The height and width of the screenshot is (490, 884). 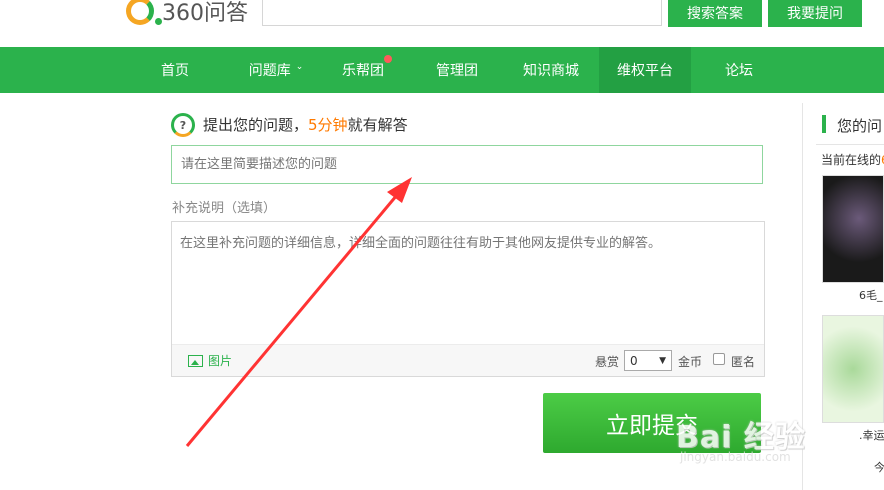 What do you see at coordinates (871, 295) in the screenshot?
I see `user-name: 6毛_` at bounding box center [871, 295].